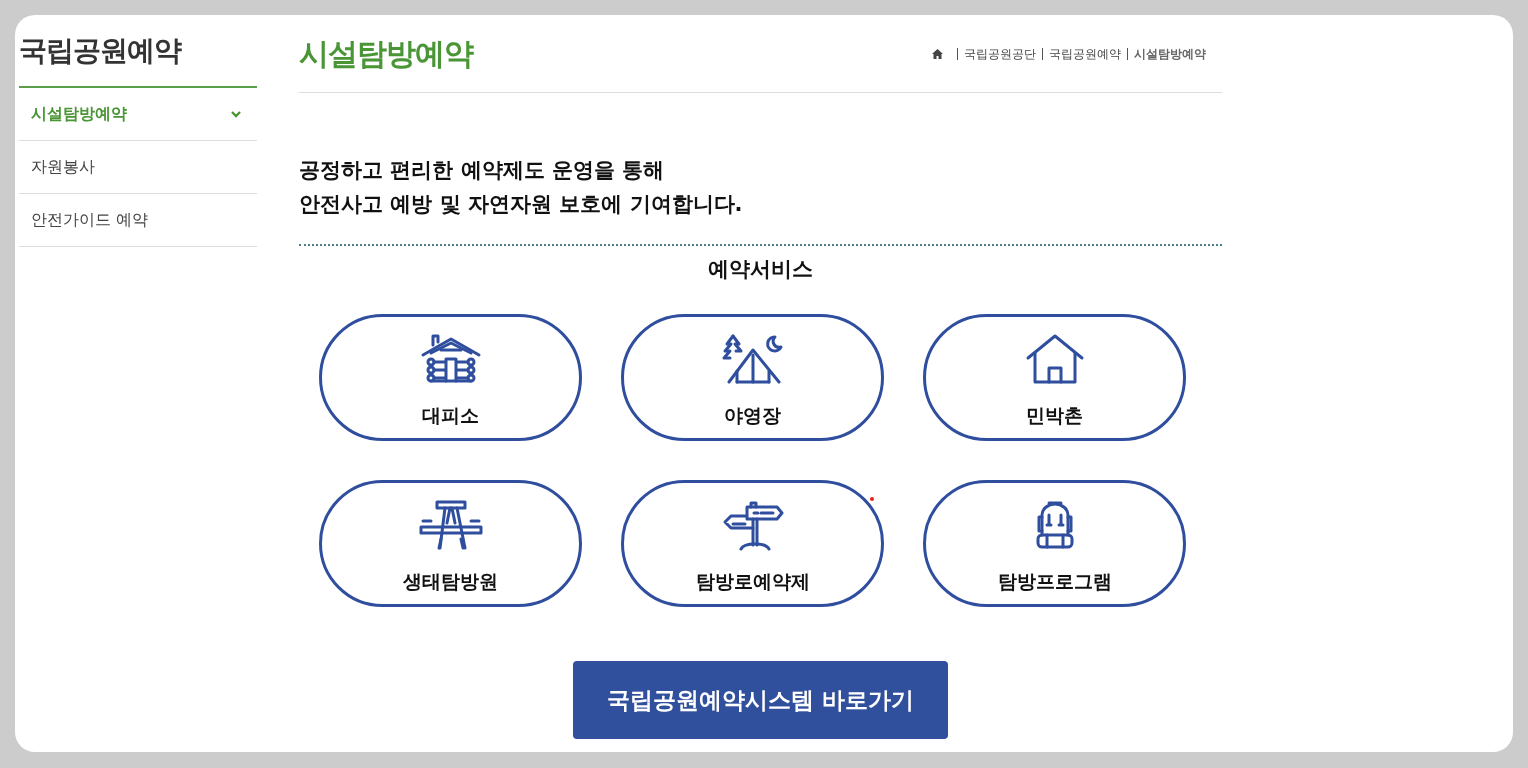 The width and height of the screenshot is (1528, 768). Describe the element at coordinates (386, 54) in the screenshot. I see `page-title: 시설탐방예약` at that location.